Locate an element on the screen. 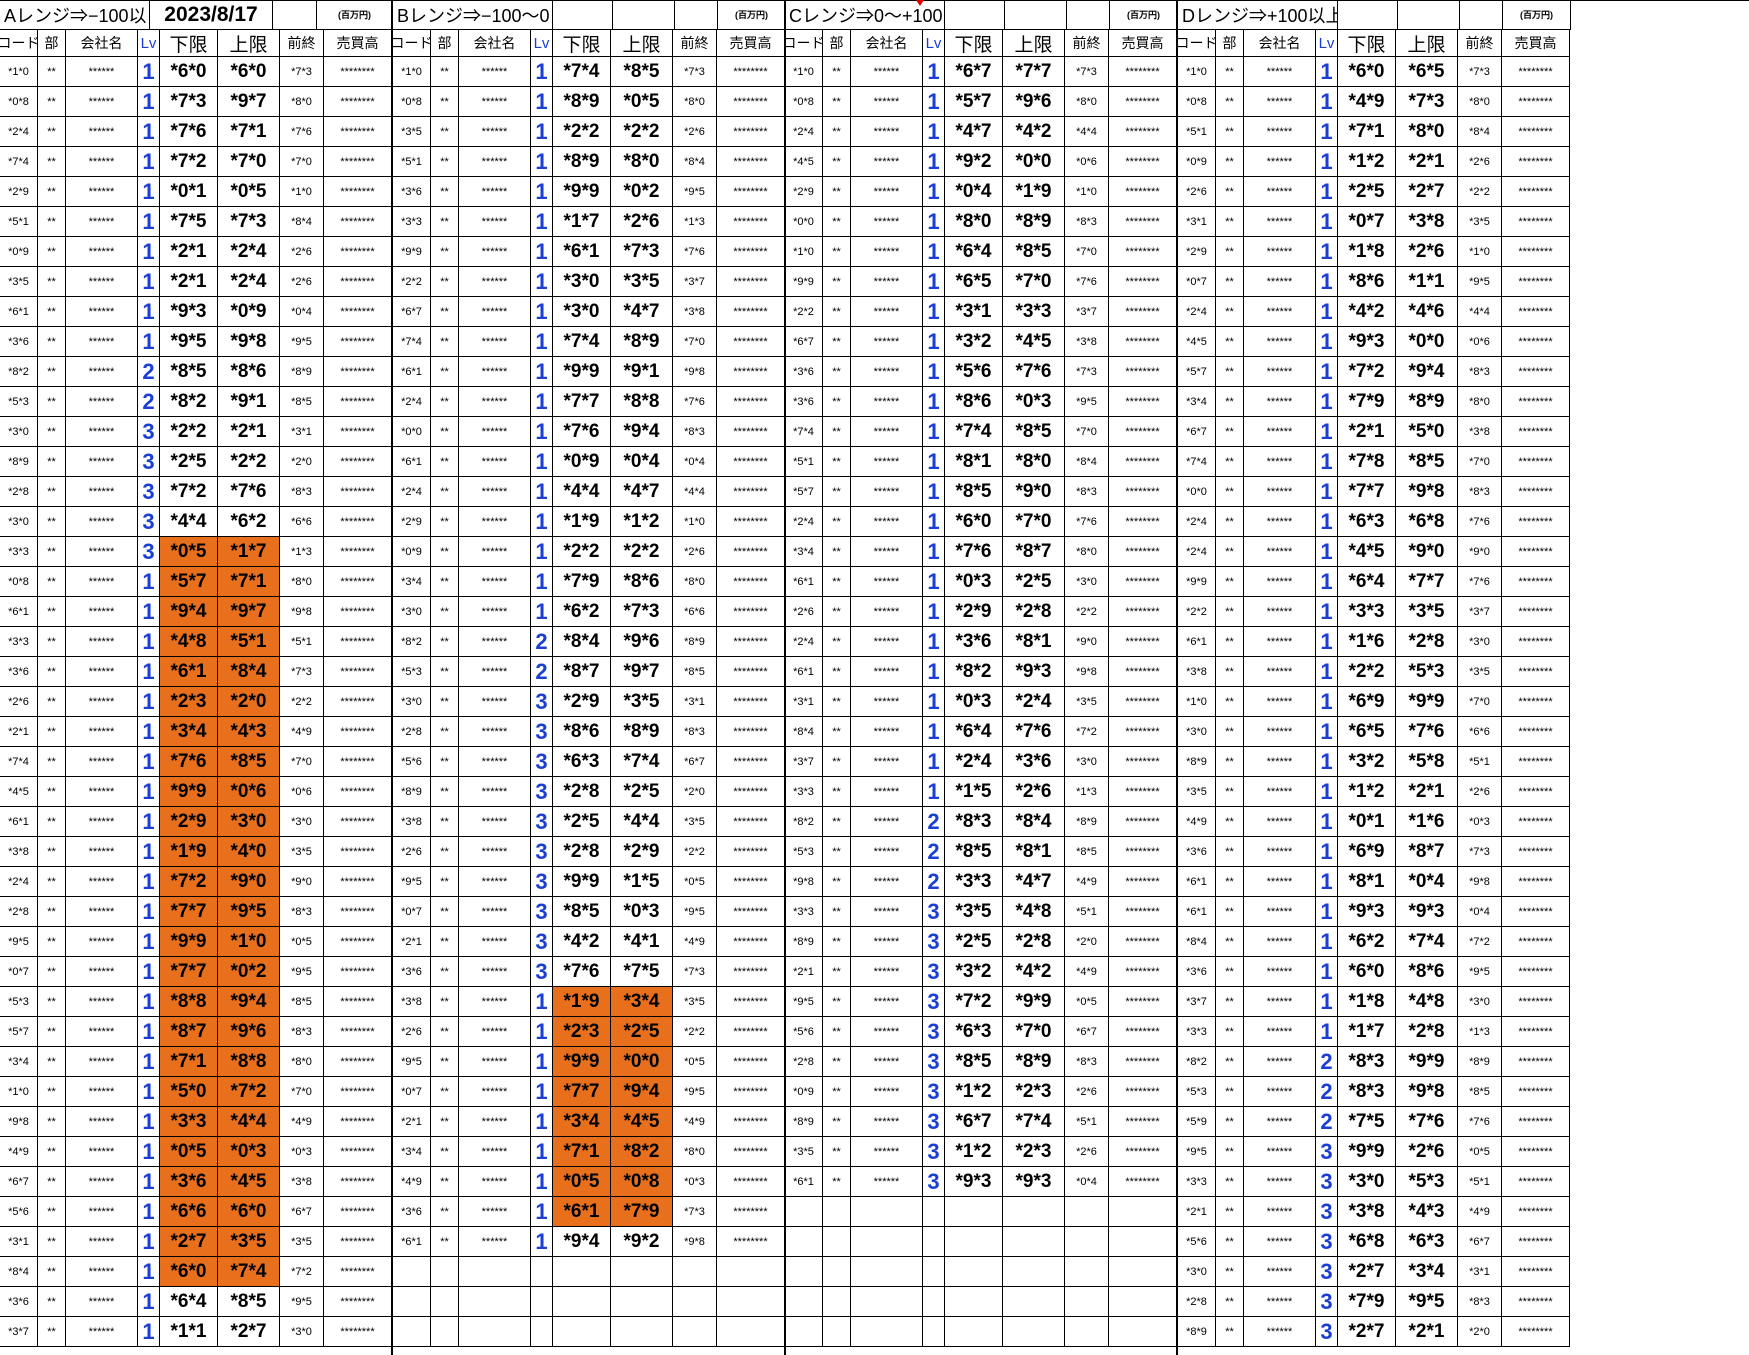 The height and width of the screenshot is (1355, 1749). range-a-row-prev: *7*0 is located at coordinates (302, 1092).